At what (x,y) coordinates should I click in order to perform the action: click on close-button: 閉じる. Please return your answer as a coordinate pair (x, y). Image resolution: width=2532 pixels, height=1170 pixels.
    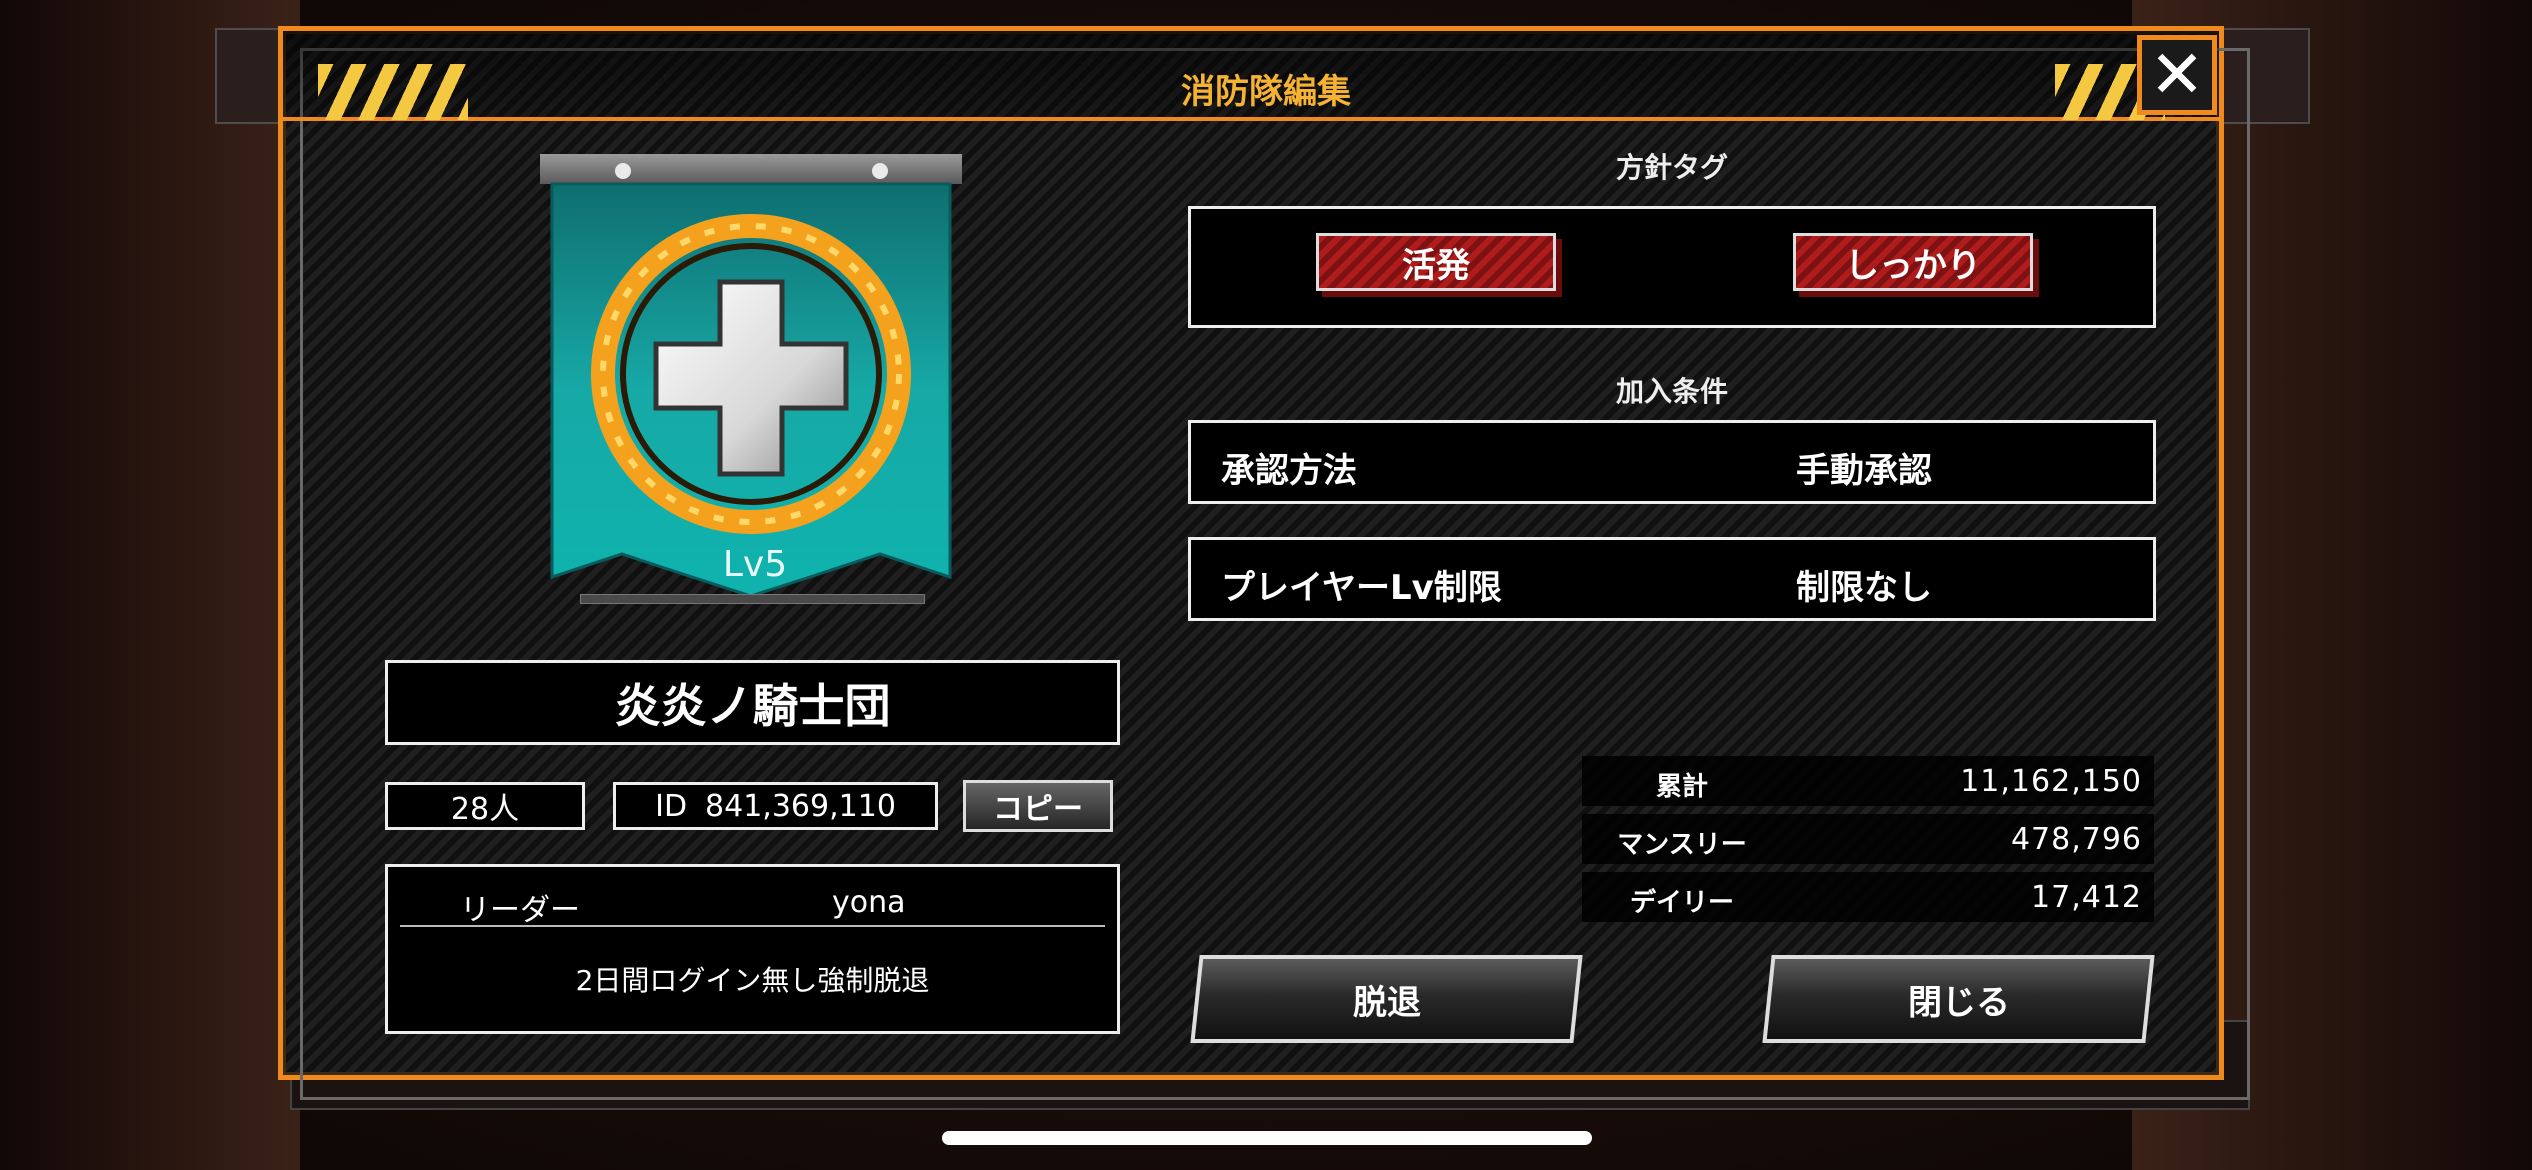
    Looking at the image, I should click on (1958, 999).